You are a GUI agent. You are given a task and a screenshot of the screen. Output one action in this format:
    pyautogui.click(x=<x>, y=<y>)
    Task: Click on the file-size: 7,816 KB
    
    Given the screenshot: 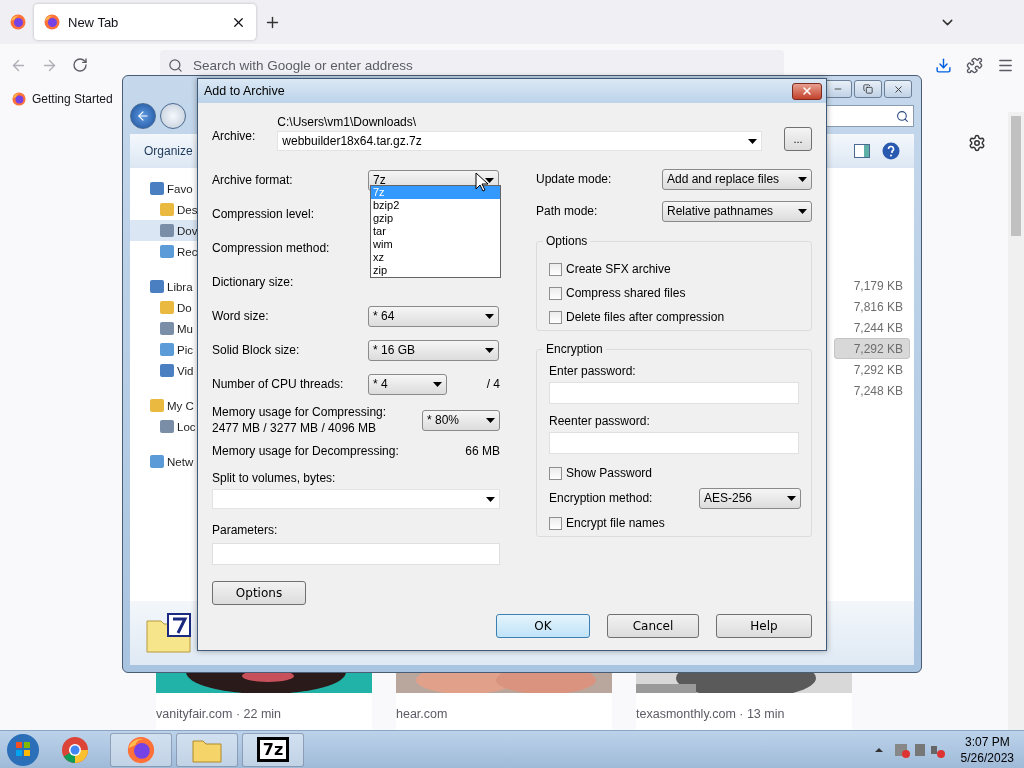 What is the action you would take?
    pyautogui.click(x=872, y=306)
    